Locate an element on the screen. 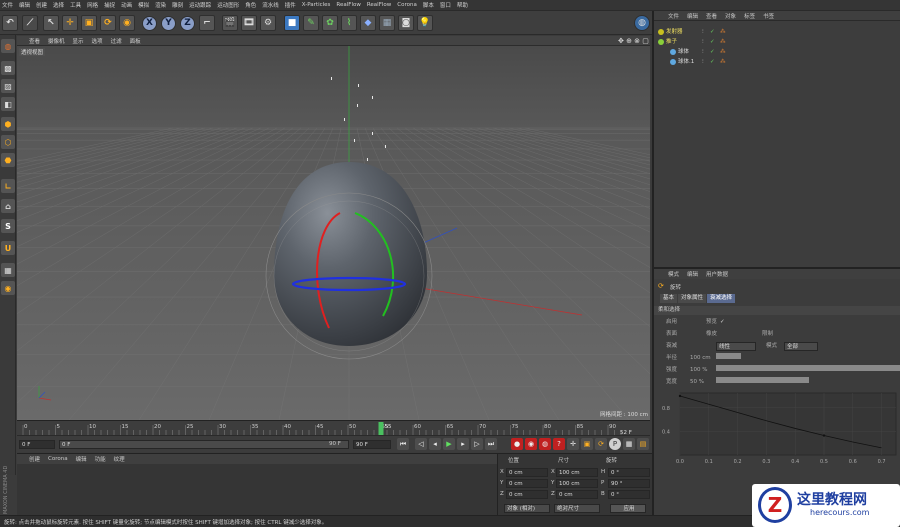 The image size is (900, 527). menu-item-16: X-Particles is located at coordinates (316, 5).